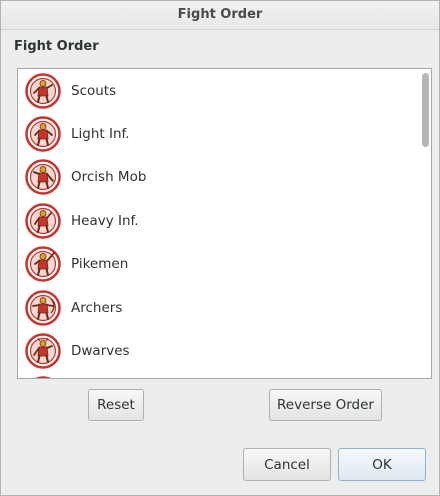 The height and width of the screenshot is (496, 440). I want to click on unit-label: Archers, so click(97, 307).